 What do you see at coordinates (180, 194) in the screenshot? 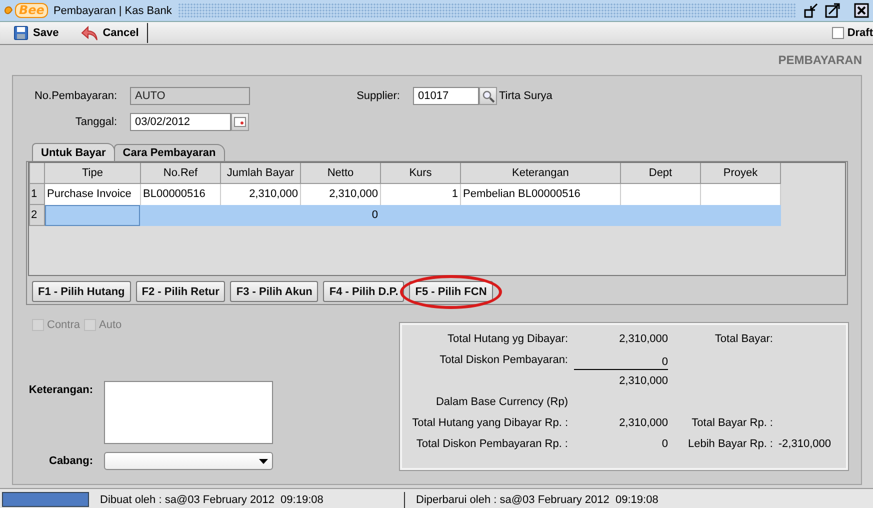
I see `table-cell: BL00000516` at bounding box center [180, 194].